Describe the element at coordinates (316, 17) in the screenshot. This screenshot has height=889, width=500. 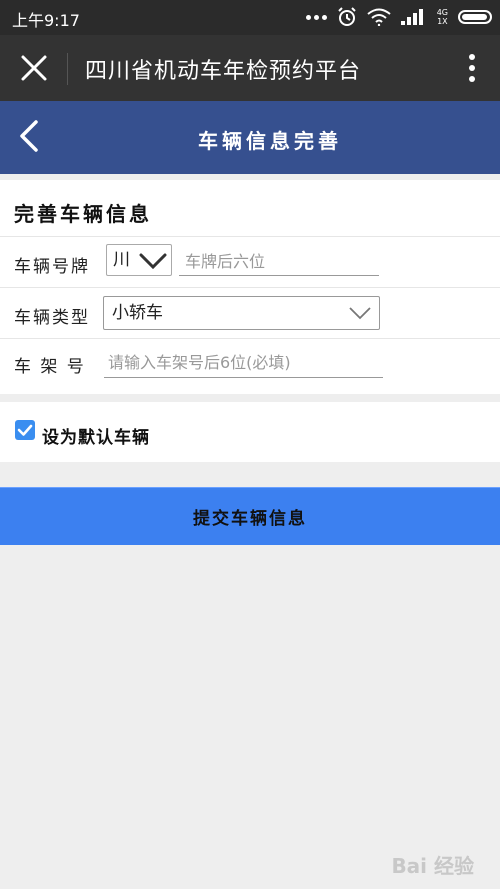
I see `more-notifications-icon` at that location.